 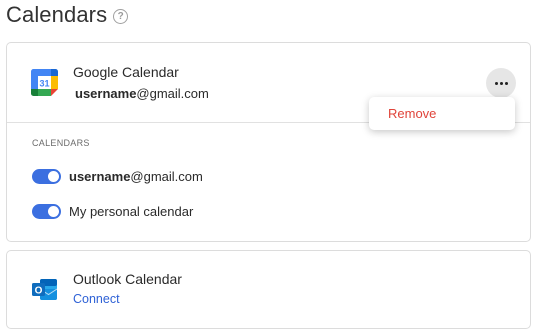 I want to click on more-options-button, so click(x=501, y=83).